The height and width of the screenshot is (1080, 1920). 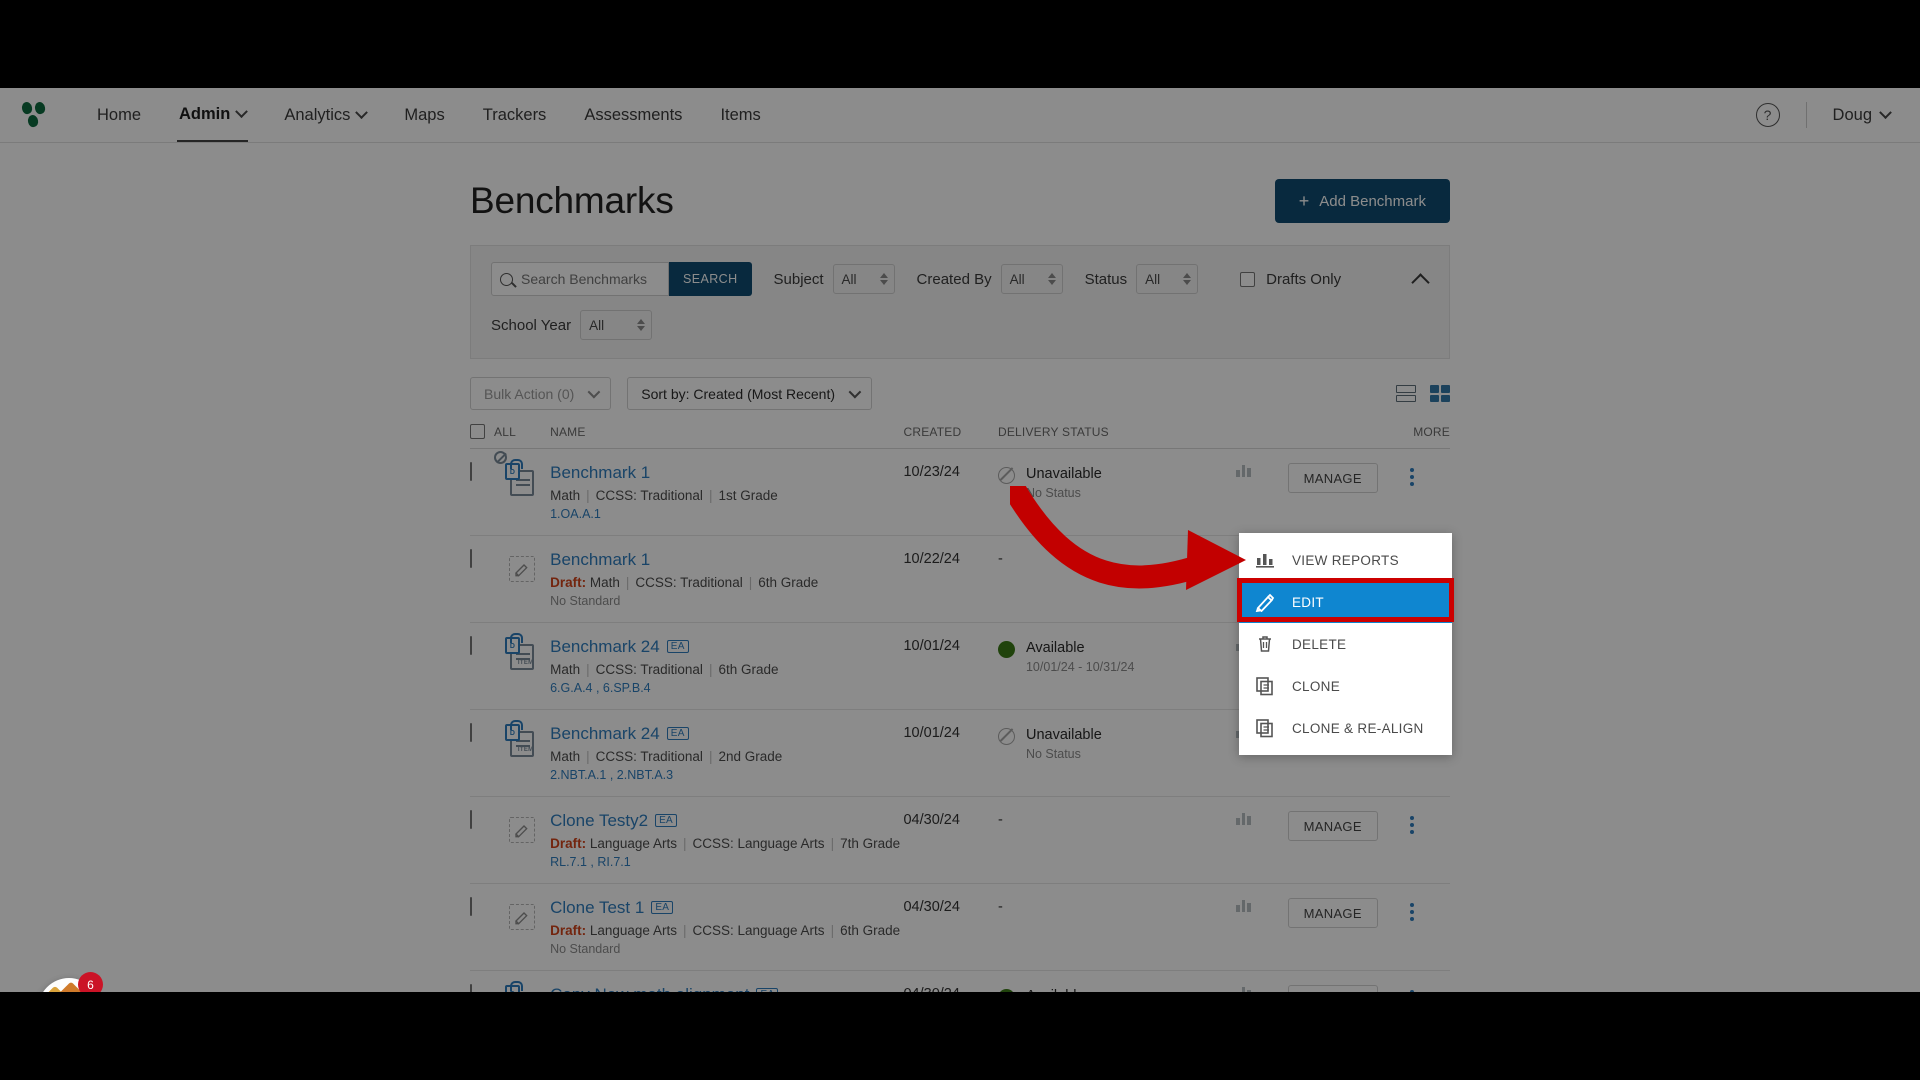 I want to click on nav-item-analytics: Analytics, so click(x=325, y=115).